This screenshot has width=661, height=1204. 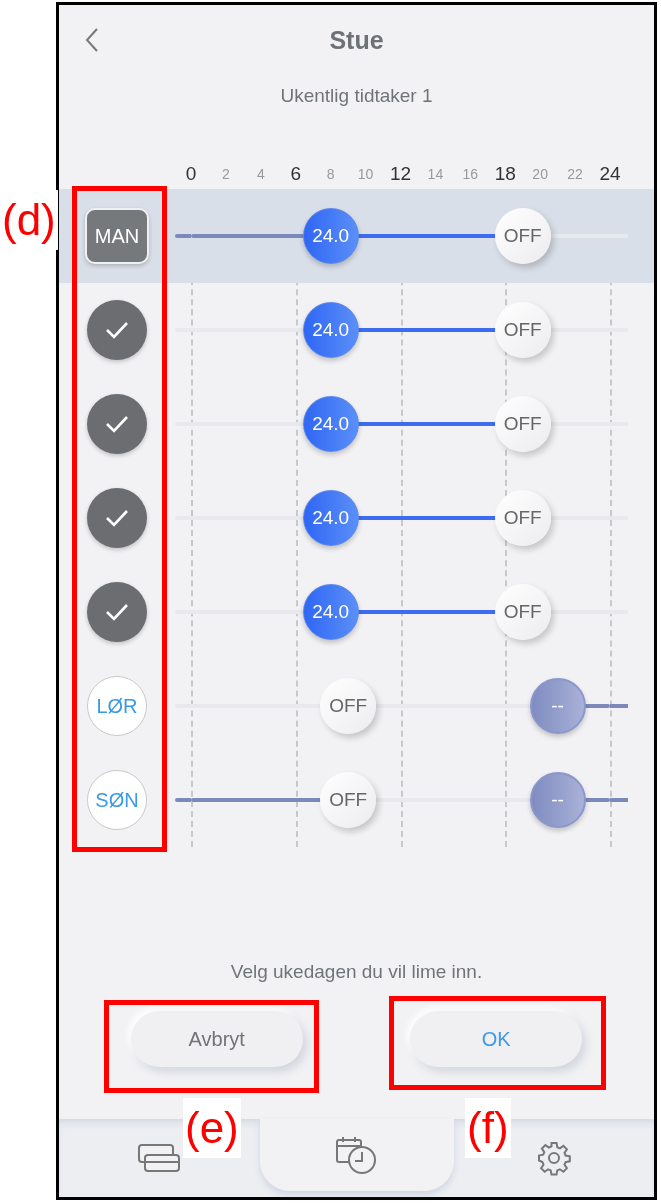 What do you see at coordinates (553, 1158) in the screenshot?
I see `settings-icon` at bounding box center [553, 1158].